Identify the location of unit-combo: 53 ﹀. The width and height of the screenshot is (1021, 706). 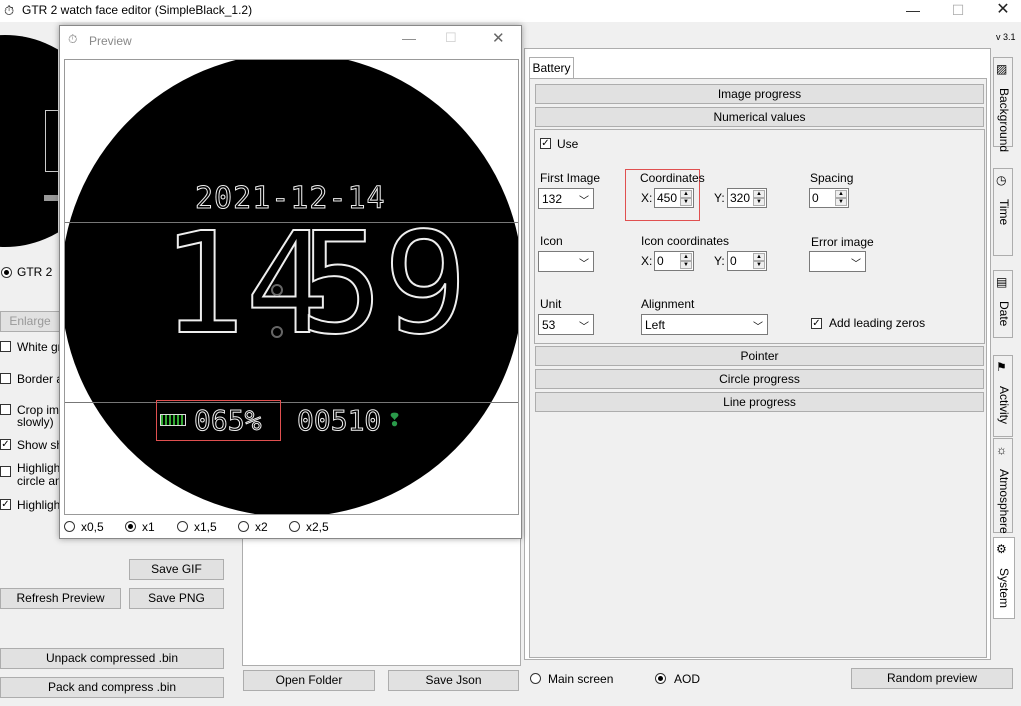
(566, 324).